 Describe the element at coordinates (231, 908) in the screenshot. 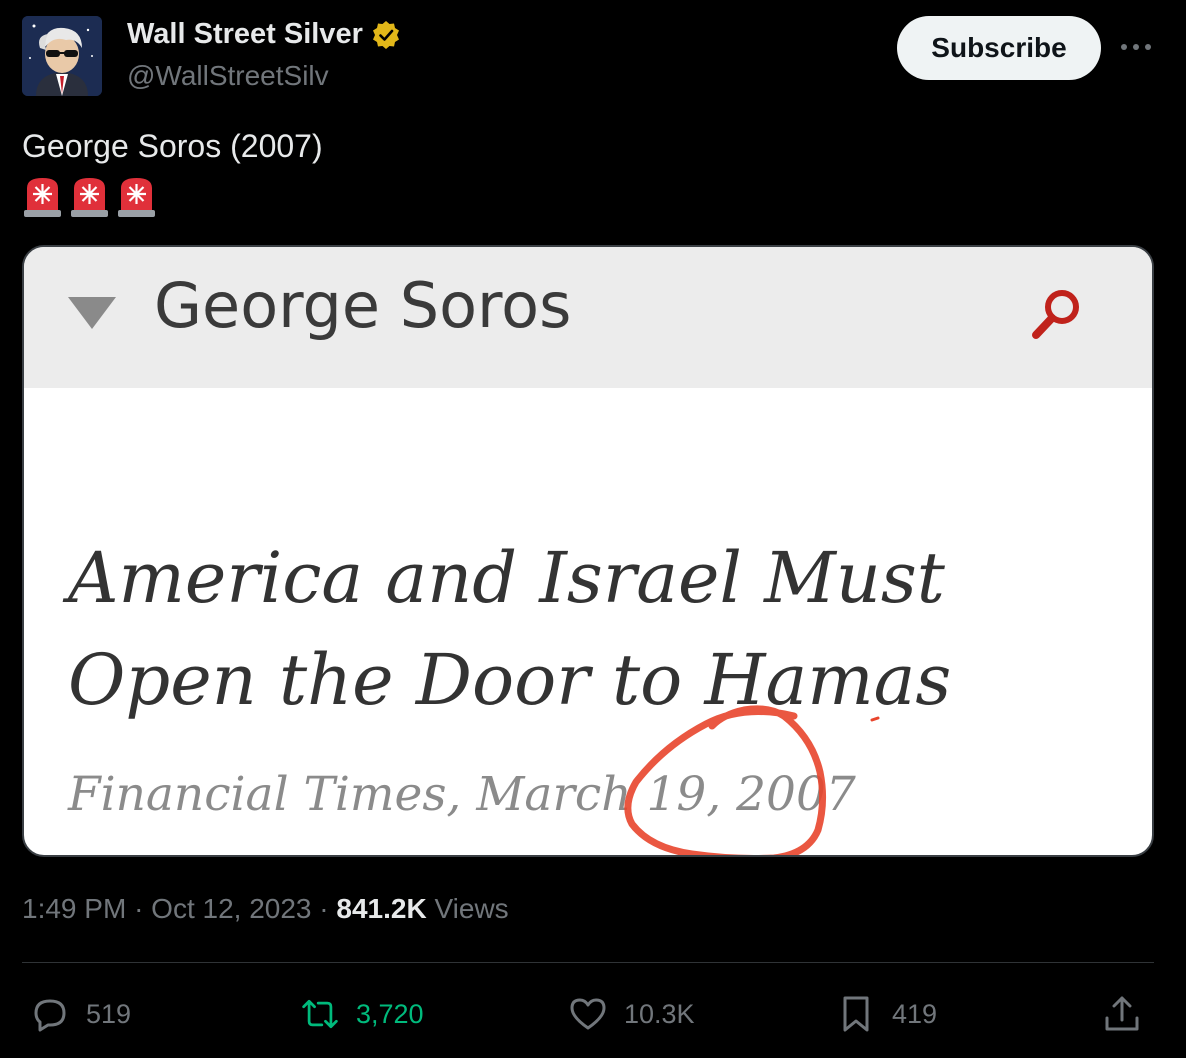

I see `tweet-date: Oct 12, 2023` at that location.